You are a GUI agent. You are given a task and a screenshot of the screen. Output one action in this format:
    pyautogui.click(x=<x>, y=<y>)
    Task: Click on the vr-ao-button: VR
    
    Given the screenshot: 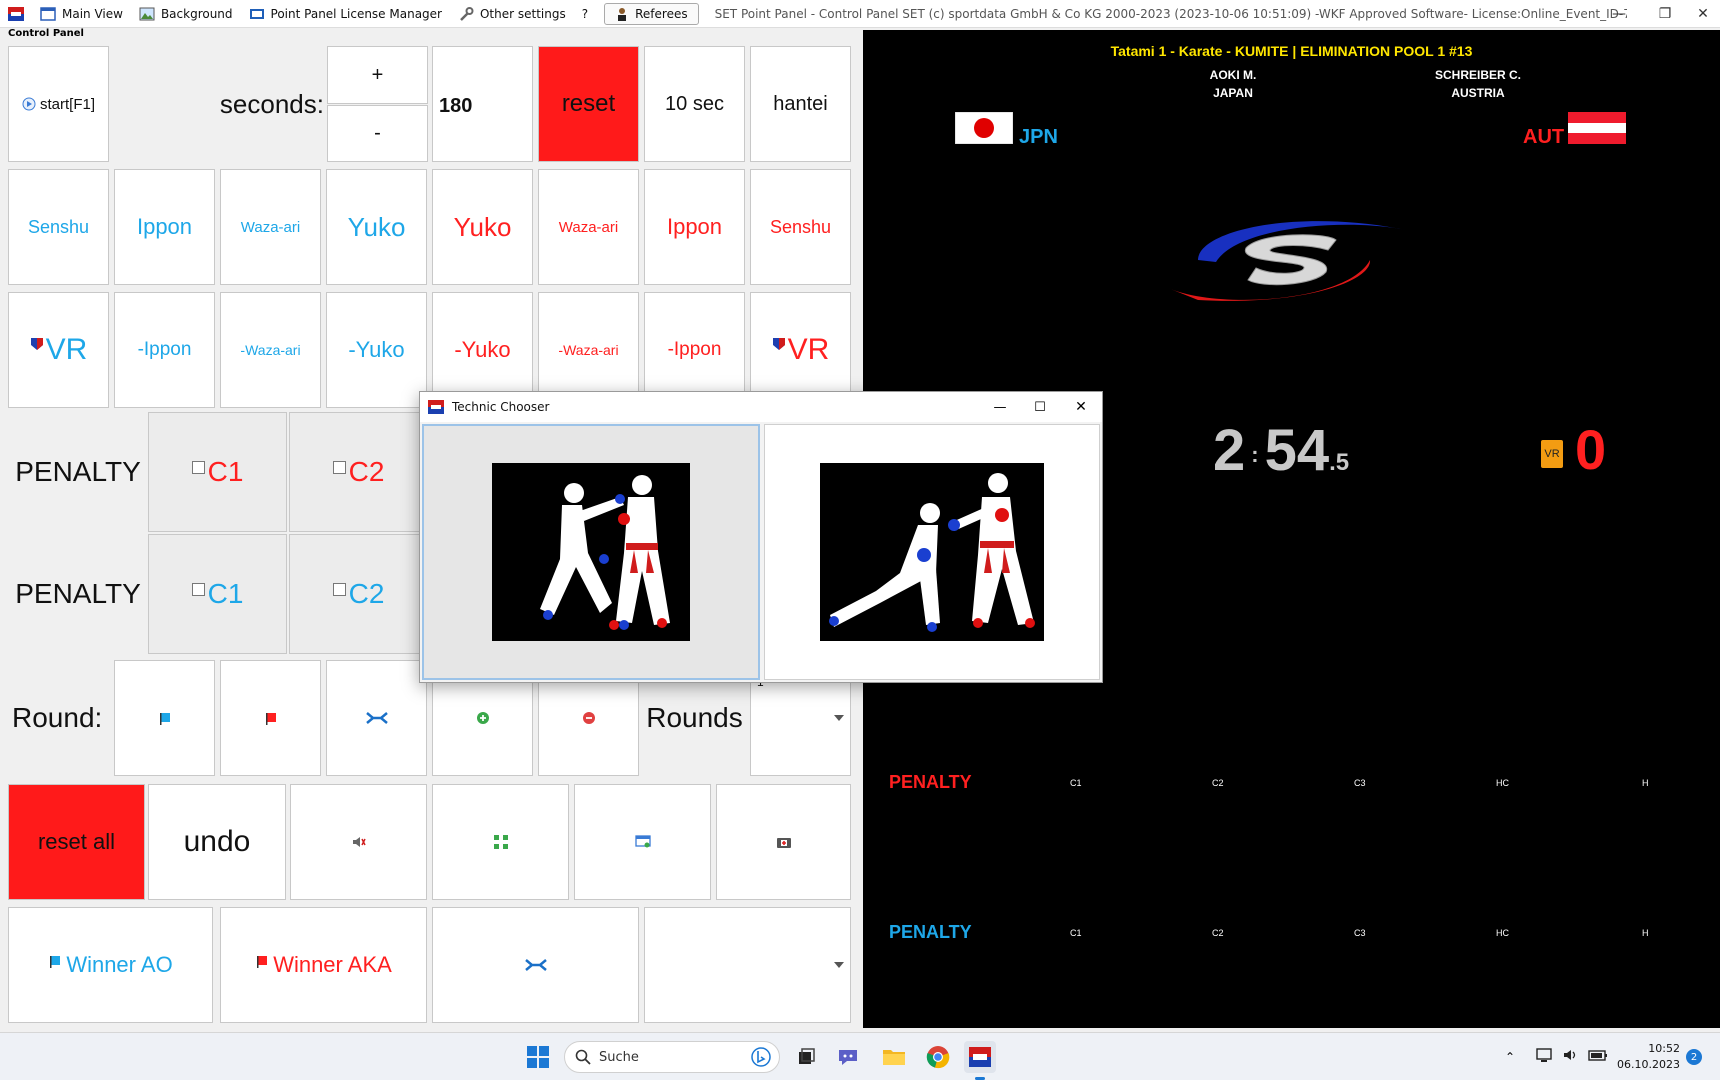 What is the action you would take?
    pyautogui.click(x=58, y=350)
    